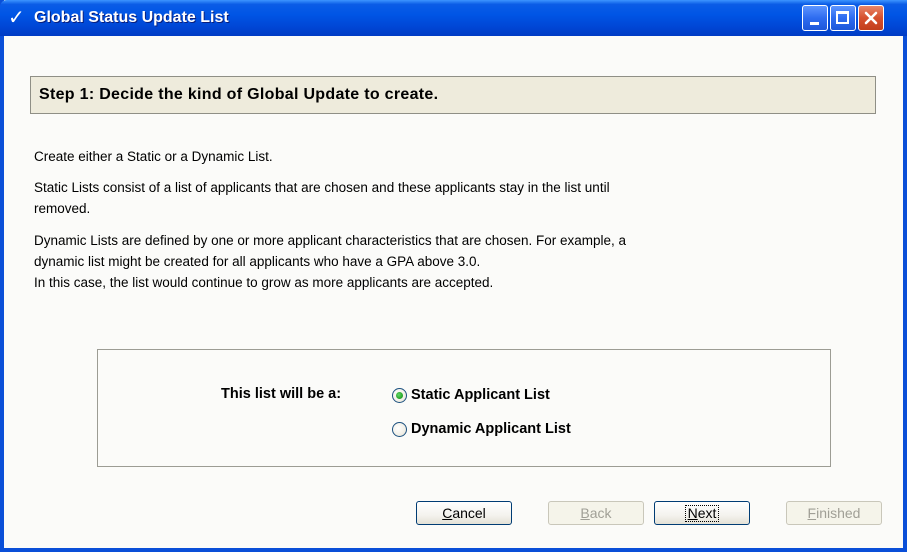 The height and width of the screenshot is (552, 907). Describe the element at coordinates (480, 395) in the screenshot. I see `static-list-label: Static Applicant List` at that location.